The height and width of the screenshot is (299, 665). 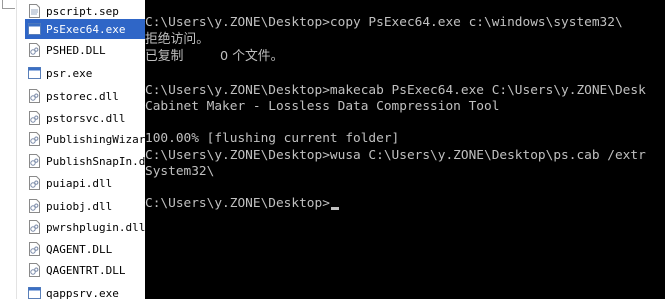 I want to click on file-item: qappsrv.exe, so click(x=85, y=291).